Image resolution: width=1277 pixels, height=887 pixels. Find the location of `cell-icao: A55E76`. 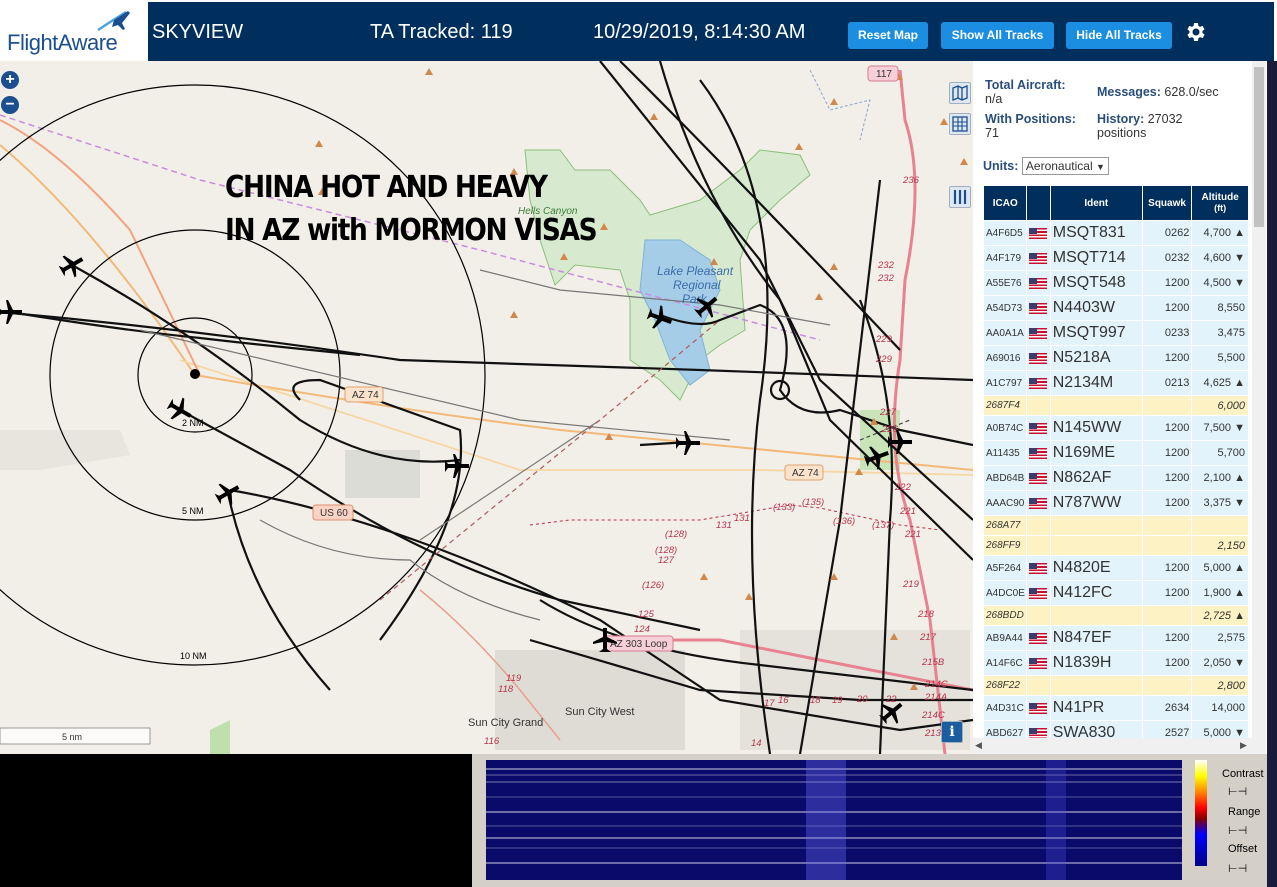

cell-icao: A55E76 is located at coordinates (1005, 283).